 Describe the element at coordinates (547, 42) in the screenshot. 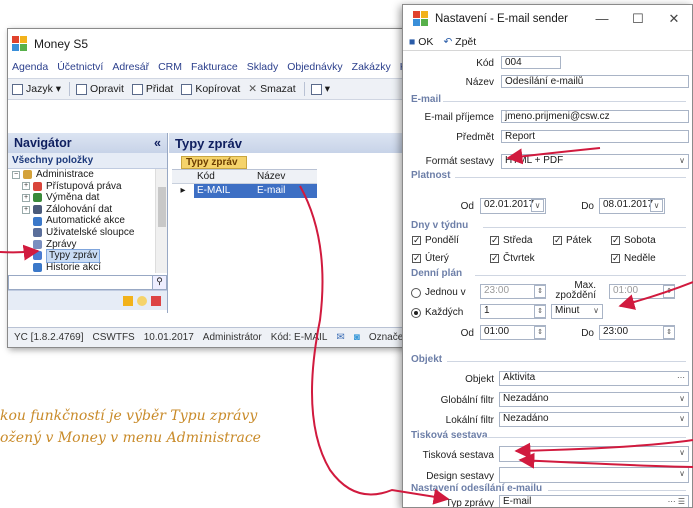

I see `dialog-toolbar: ■ OK ↶ Zpět` at that location.